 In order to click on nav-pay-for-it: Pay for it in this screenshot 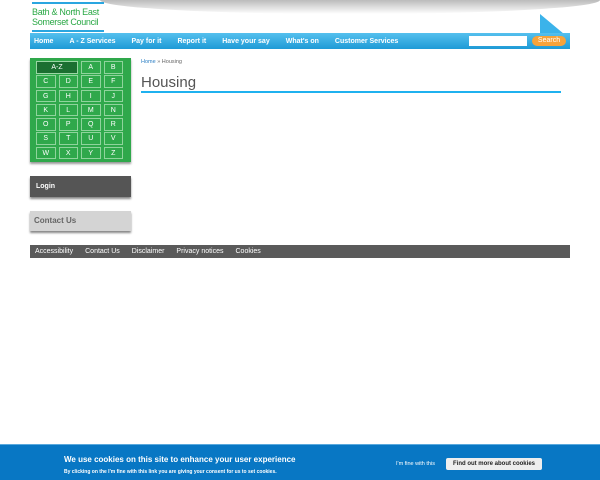, I will do `click(147, 41)`.